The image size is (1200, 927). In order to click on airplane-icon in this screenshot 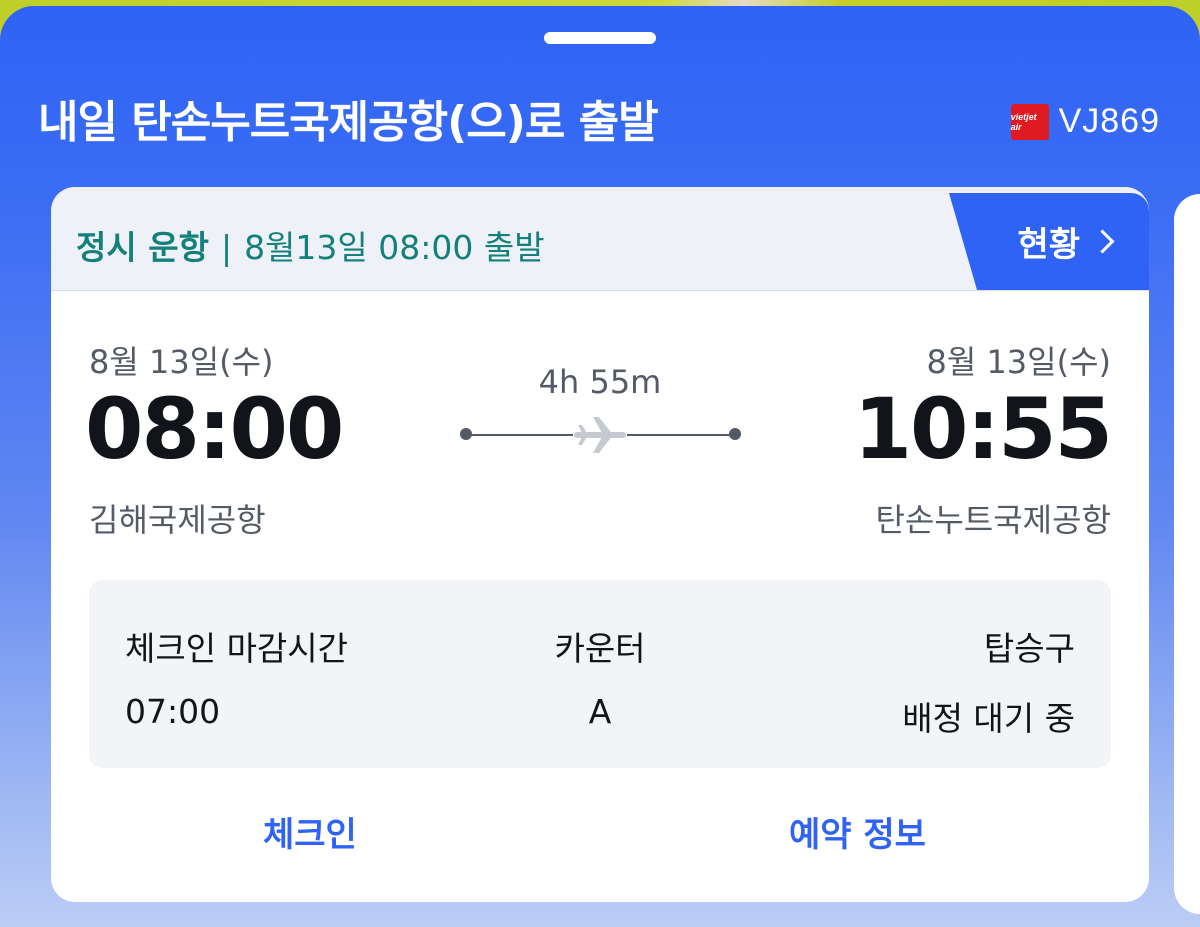, I will do `click(600, 435)`.